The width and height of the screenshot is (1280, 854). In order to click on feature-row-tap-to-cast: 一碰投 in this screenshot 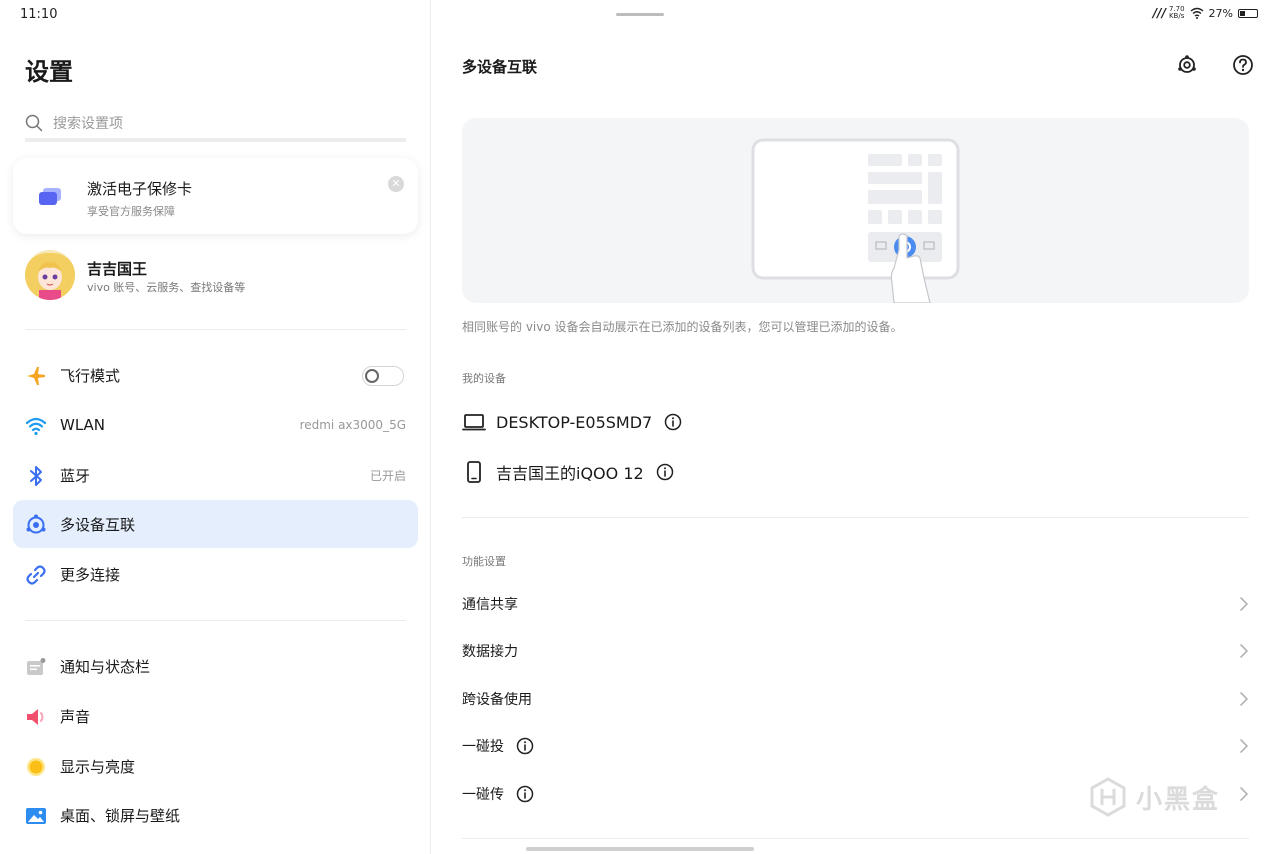, I will do `click(855, 746)`.